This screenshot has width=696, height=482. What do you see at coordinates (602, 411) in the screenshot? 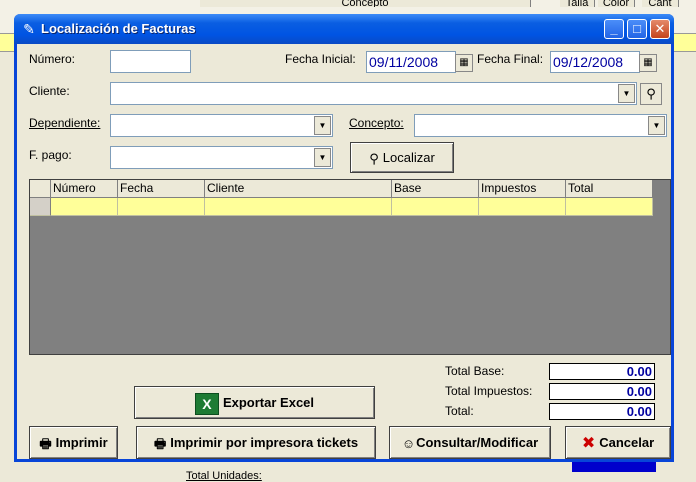
I see `total-value: 0.00` at bounding box center [602, 411].